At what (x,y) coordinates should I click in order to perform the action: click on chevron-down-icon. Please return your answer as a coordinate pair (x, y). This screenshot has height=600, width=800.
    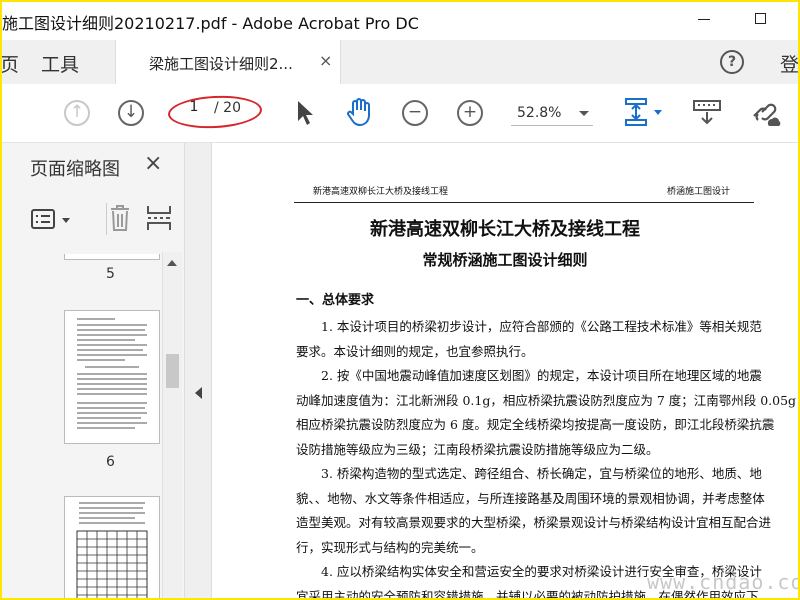
    Looking at the image, I should click on (584, 113).